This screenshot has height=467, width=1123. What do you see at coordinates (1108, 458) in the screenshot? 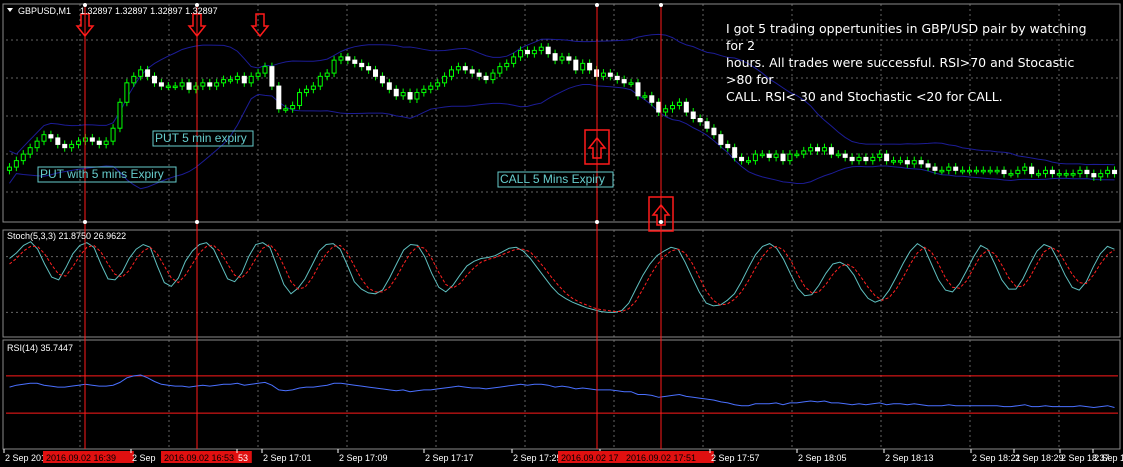
I see `tick-label: 2 Sep 1` at bounding box center [1108, 458].